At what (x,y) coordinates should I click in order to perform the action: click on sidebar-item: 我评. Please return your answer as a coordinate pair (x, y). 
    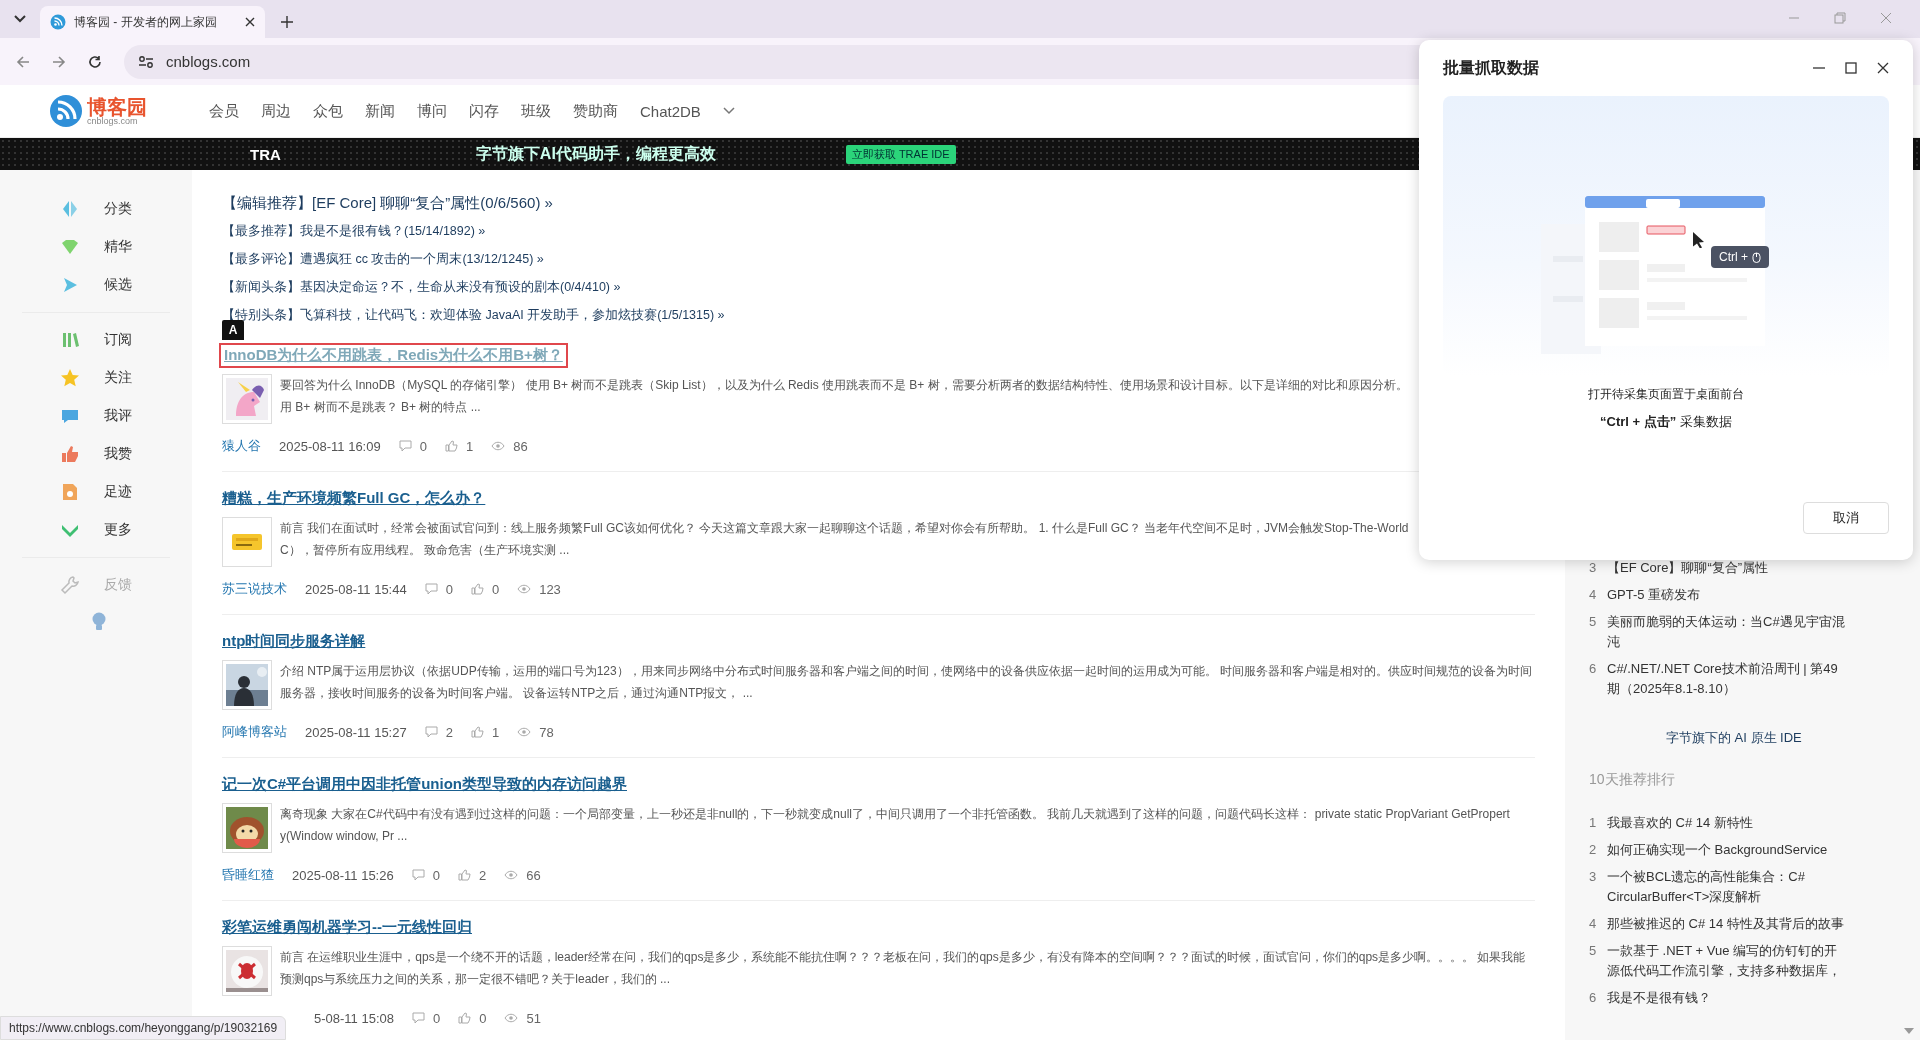
    Looking at the image, I should click on (96, 416).